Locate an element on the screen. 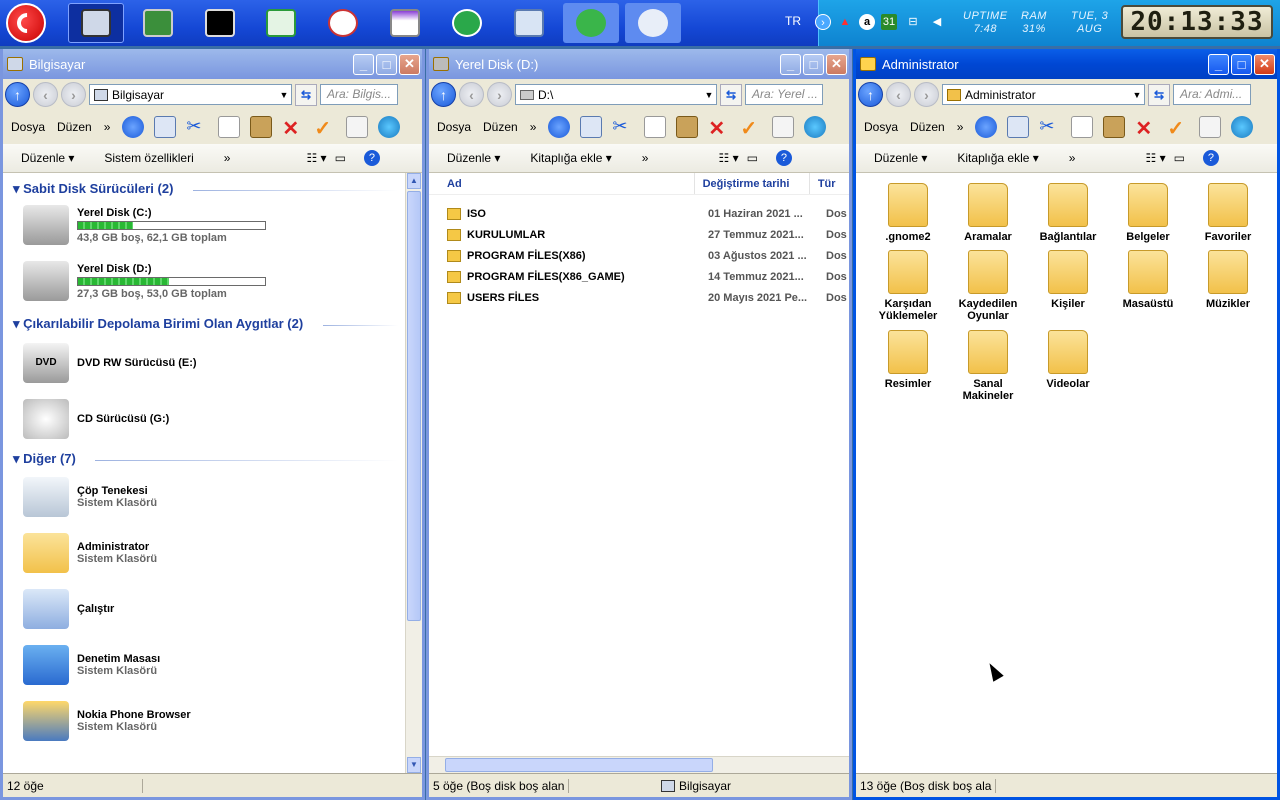 Image resolution: width=1280 pixels, height=800 pixels. scroll-thumb is located at coordinates (579, 765).